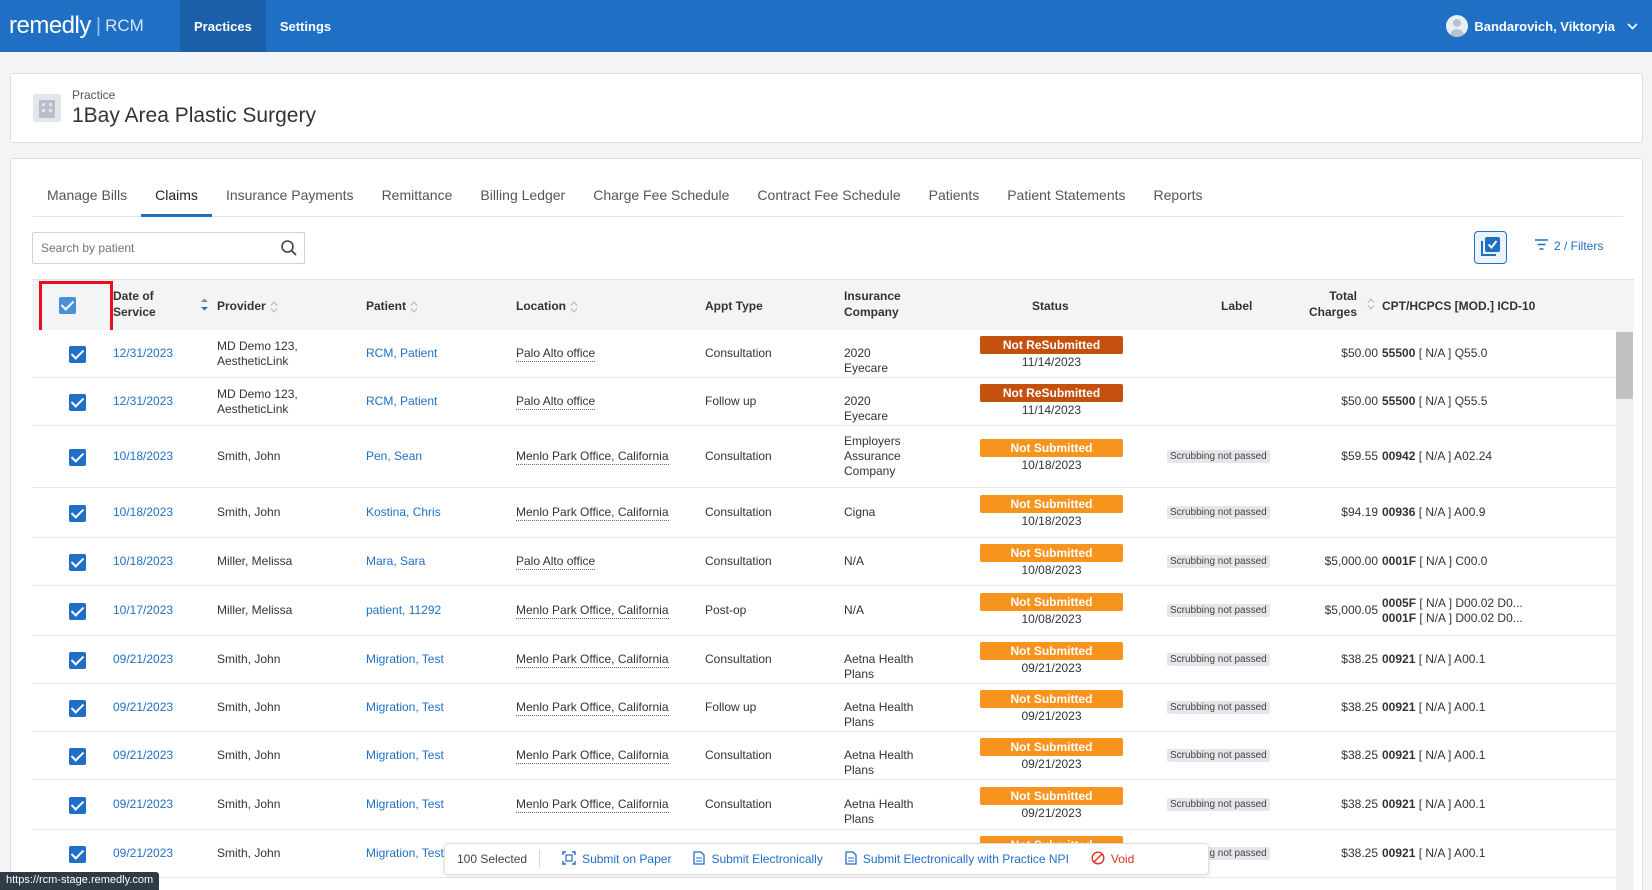  I want to click on status-badge: Not Submitted, so click(1051, 747).